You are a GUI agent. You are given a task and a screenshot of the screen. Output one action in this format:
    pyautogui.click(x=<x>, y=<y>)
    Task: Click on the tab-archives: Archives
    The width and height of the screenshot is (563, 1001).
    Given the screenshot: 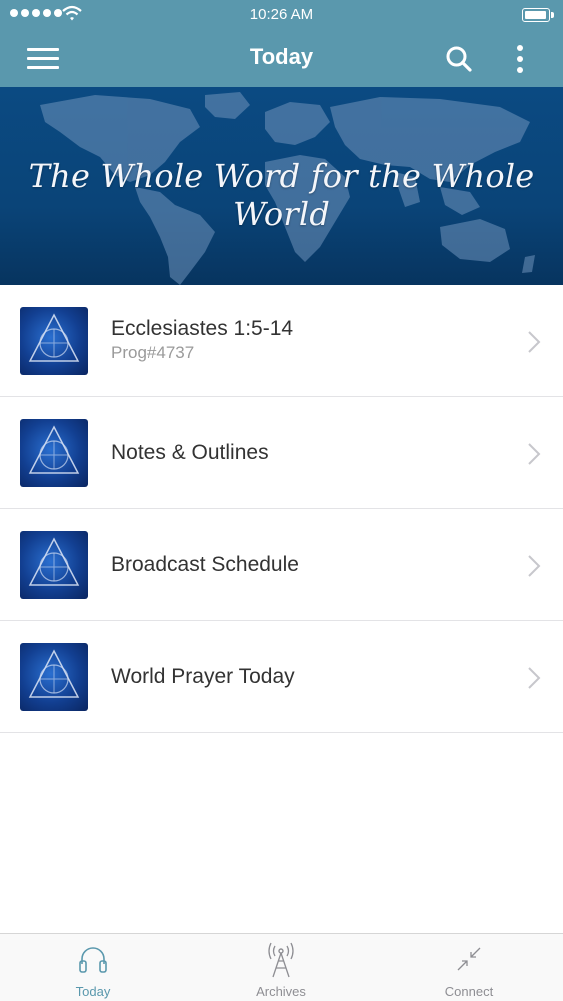 What is the action you would take?
    pyautogui.click(x=281, y=967)
    